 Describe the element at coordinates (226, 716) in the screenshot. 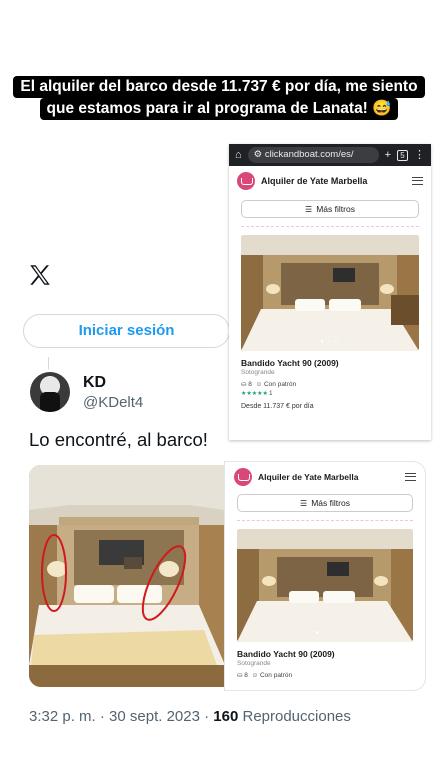

I see `views-count: 160` at that location.